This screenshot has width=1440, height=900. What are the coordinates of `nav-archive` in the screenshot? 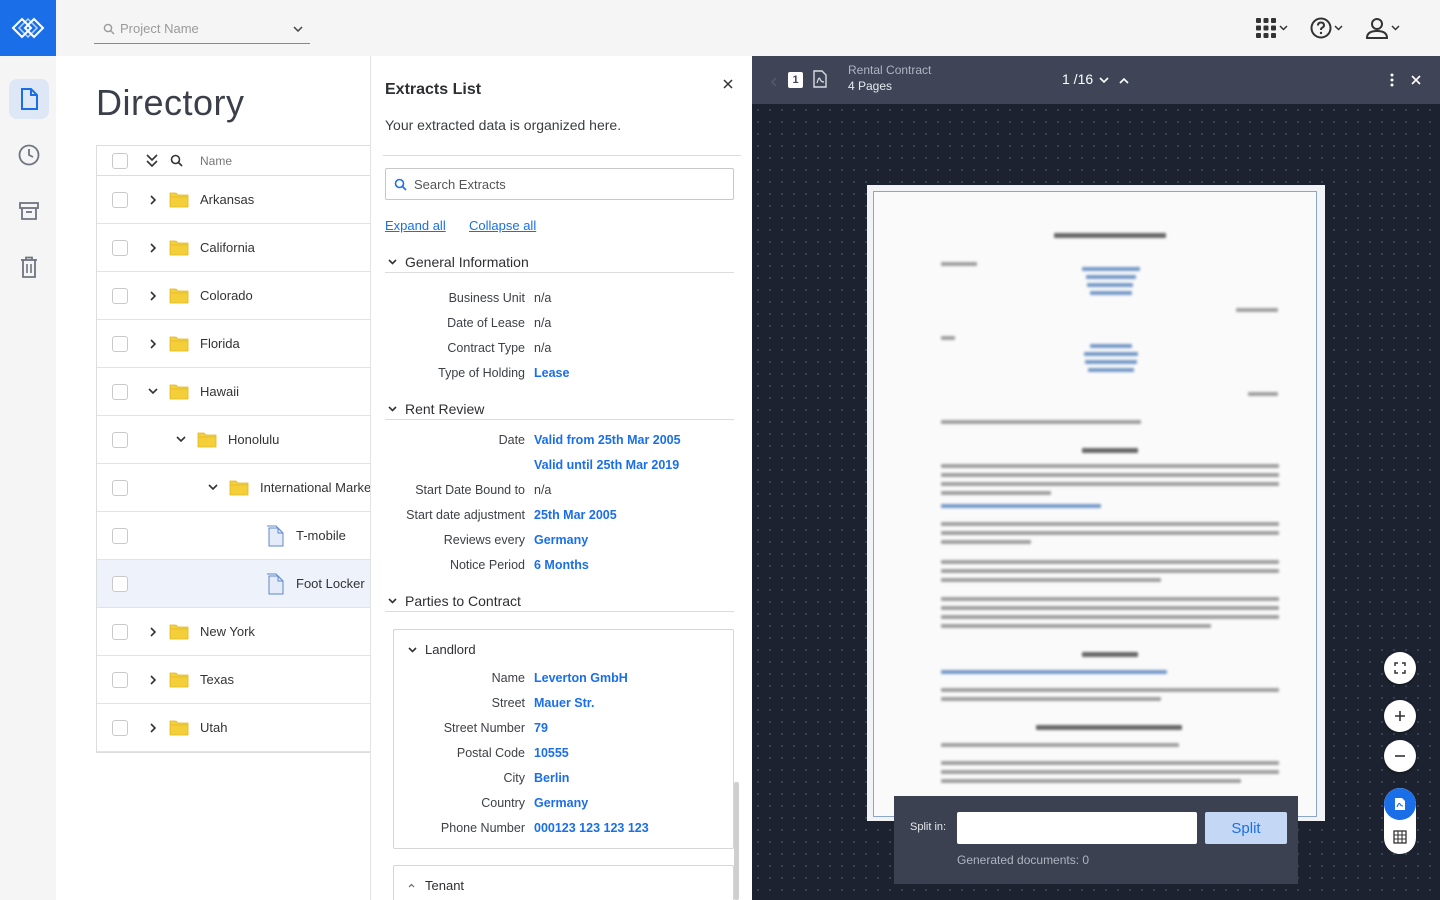 It's located at (29, 211).